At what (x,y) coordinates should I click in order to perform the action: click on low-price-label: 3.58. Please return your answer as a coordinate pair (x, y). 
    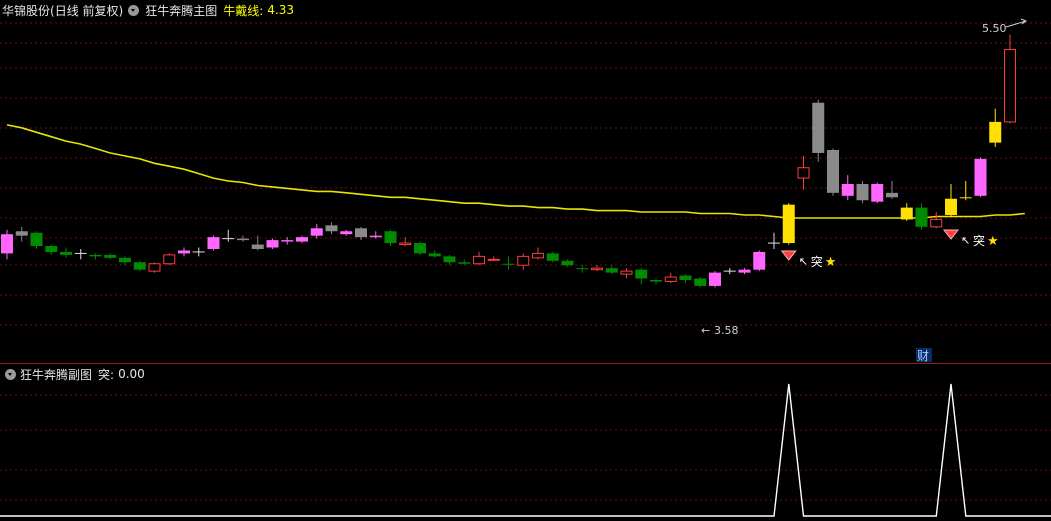
    Looking at the image, I should click on (726, 330).